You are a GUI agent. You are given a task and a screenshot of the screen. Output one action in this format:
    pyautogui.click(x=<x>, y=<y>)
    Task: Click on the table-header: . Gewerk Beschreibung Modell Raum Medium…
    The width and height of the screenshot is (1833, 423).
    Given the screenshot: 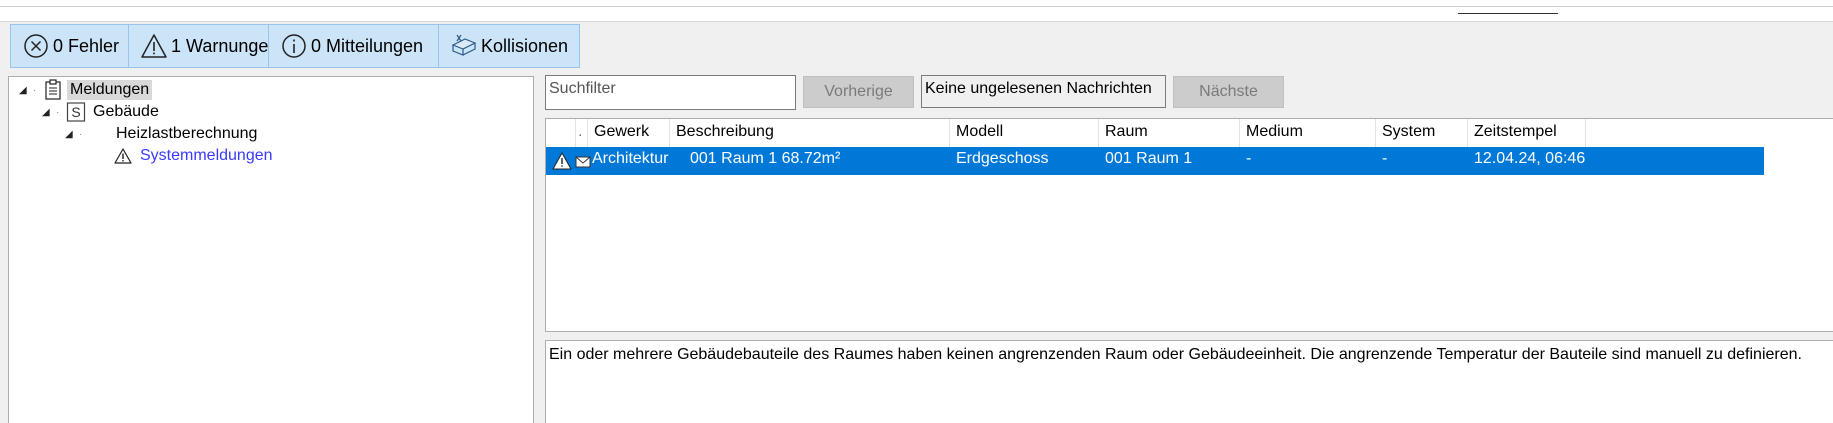 What is the action you would take?
    pyautogui.click(x=1189, y=133)
    